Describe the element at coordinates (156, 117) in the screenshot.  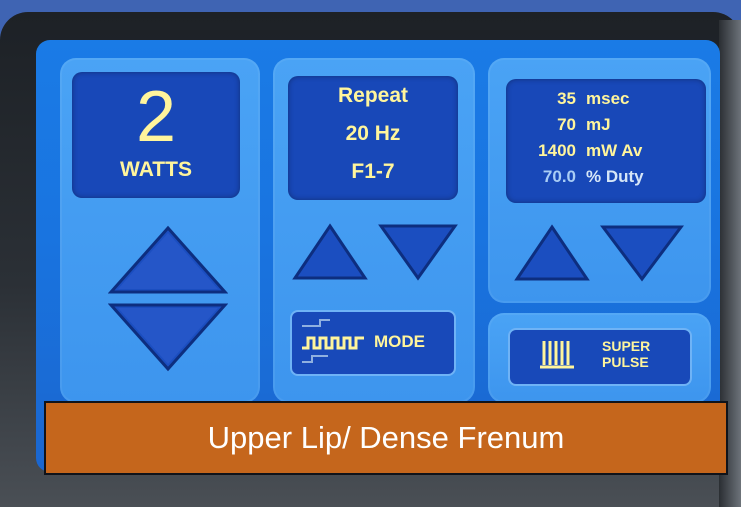
I see `power-value: 2` at that location.